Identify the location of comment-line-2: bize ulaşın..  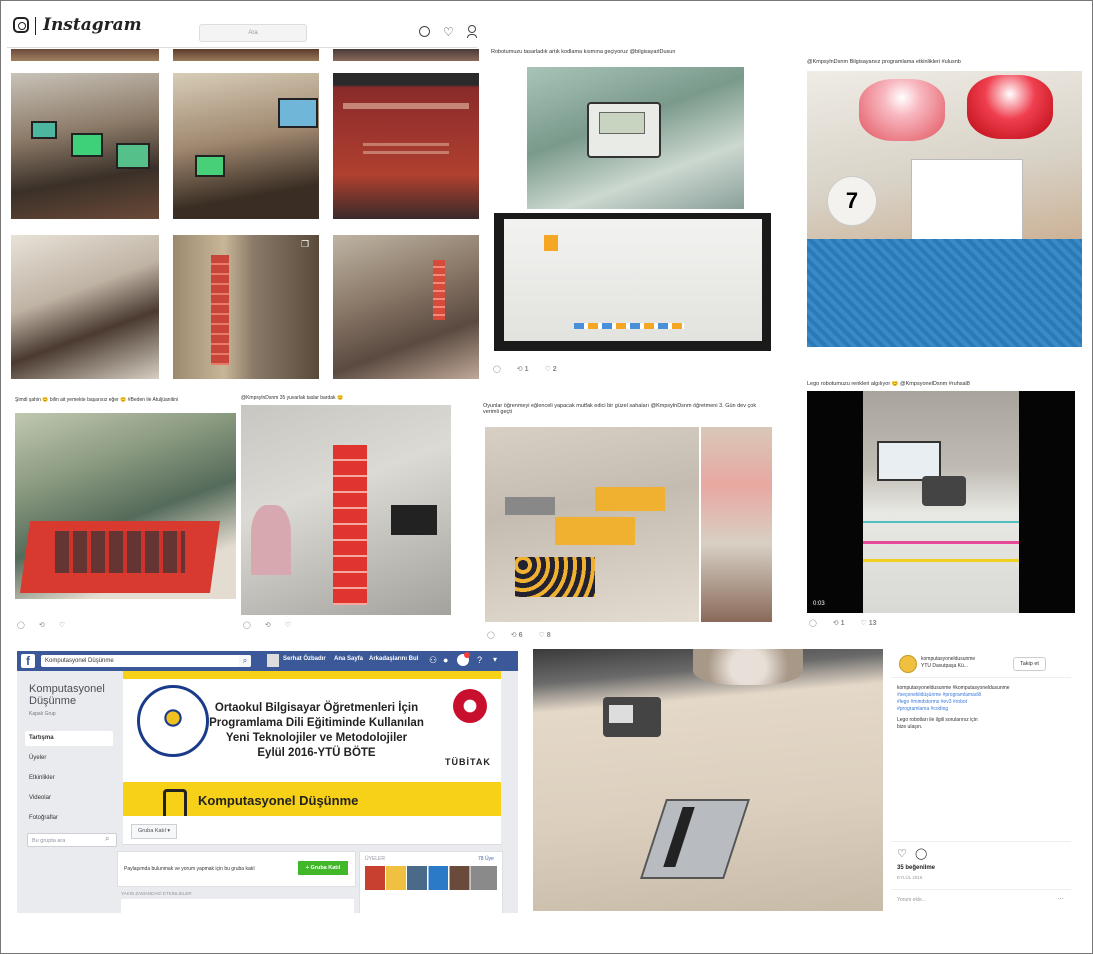
(910, 727).